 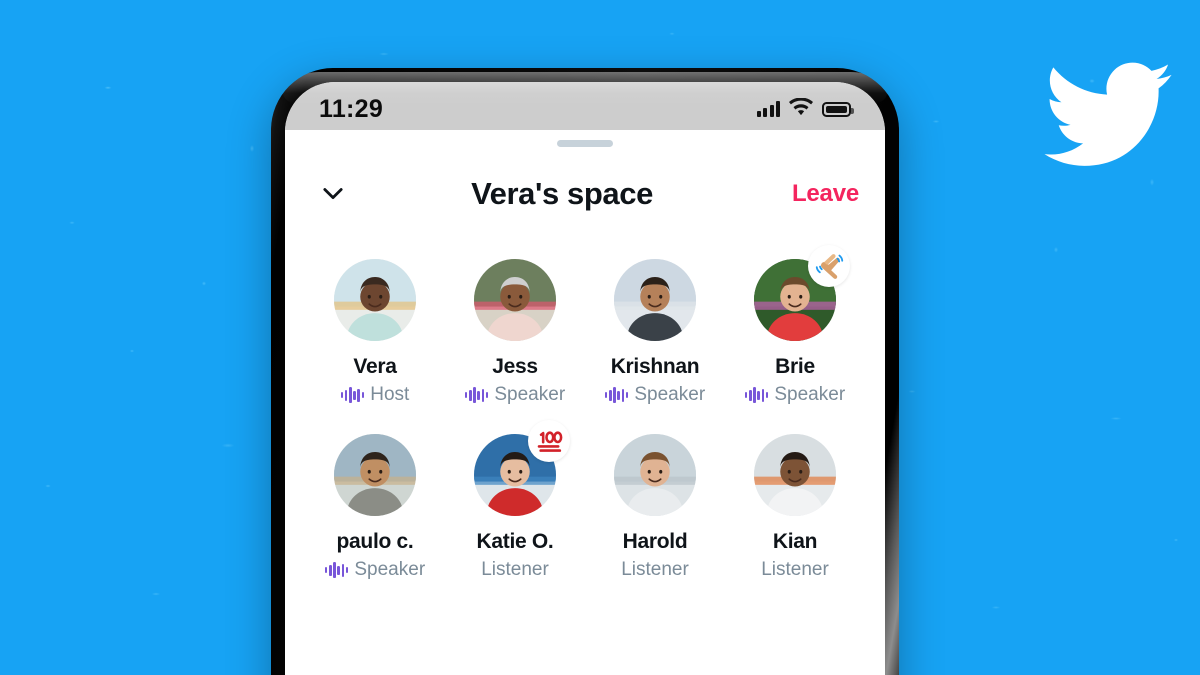 I want to click on chevron-down-icon, so click(x=333, y=194).